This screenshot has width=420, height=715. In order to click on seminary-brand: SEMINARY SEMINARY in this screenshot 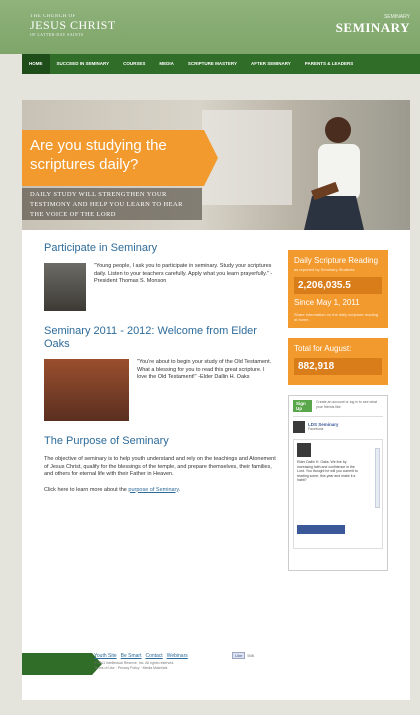, I will do `click(373, 25)`.